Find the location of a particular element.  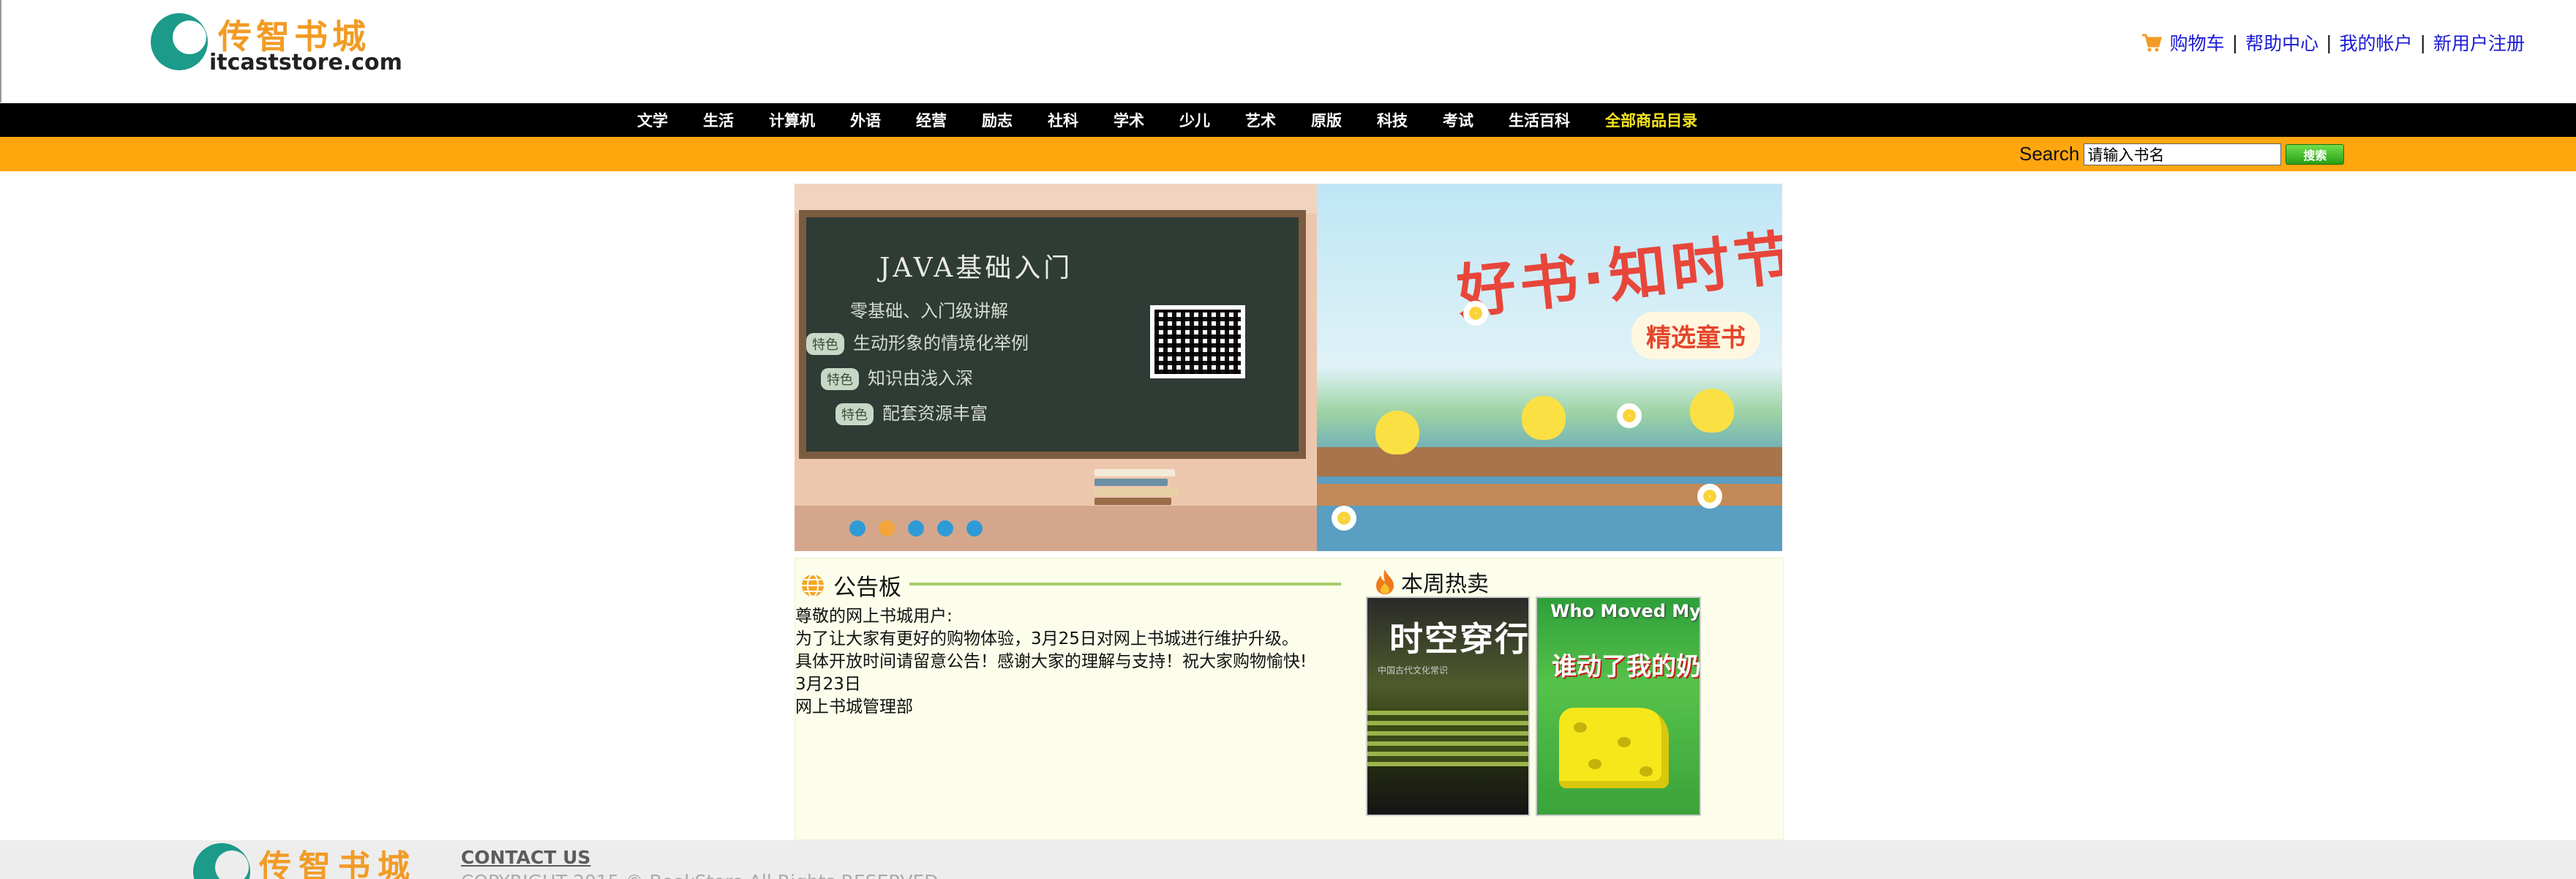

search-form: Search 搜索 is located at coordinates (2182, 154).